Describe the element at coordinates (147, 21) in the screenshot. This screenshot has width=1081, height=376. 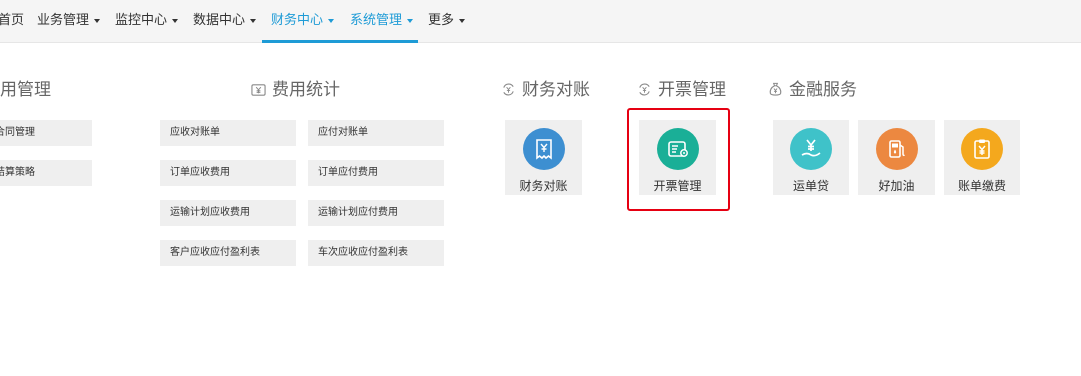
I see `nav-monitor: 监控中心` at that location.